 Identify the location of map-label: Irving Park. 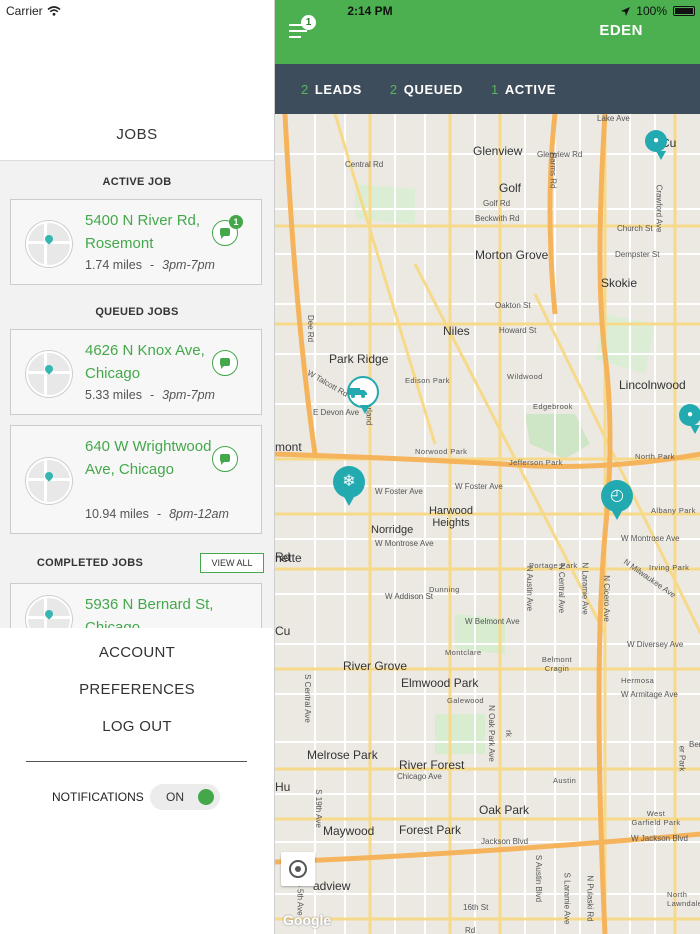
(669, 567).